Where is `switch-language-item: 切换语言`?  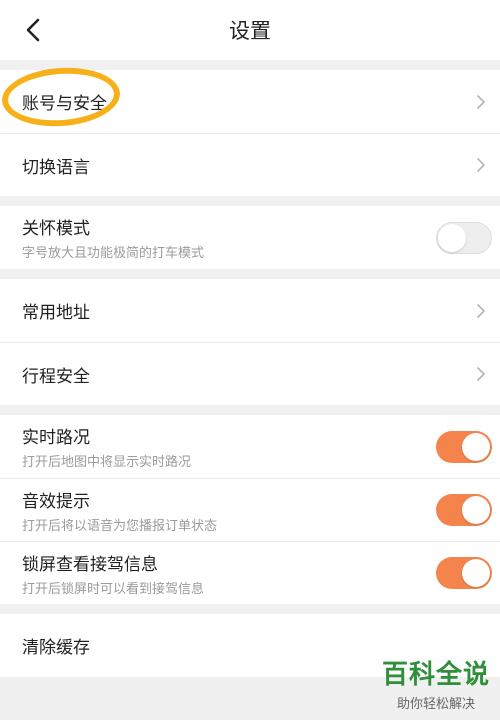
switch-language-item: 切换语言 is located at coordinates (250, 164).